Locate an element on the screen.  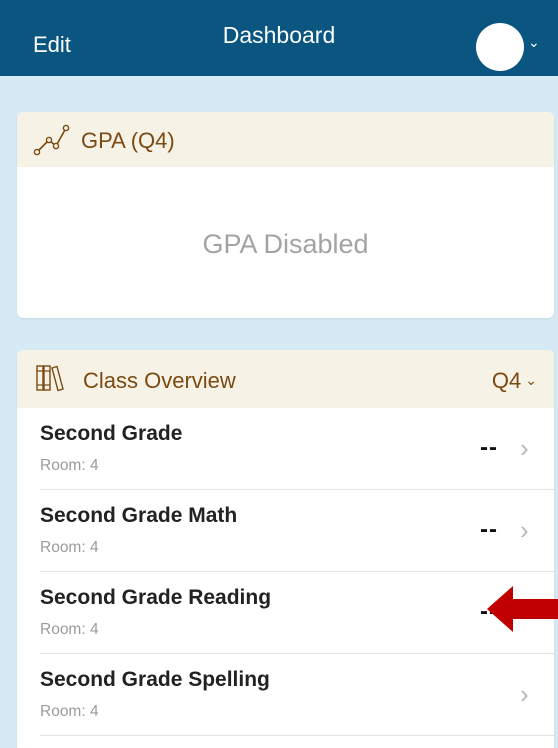
gpa-status: GPA Disabled is located at coordinates (285, 244).